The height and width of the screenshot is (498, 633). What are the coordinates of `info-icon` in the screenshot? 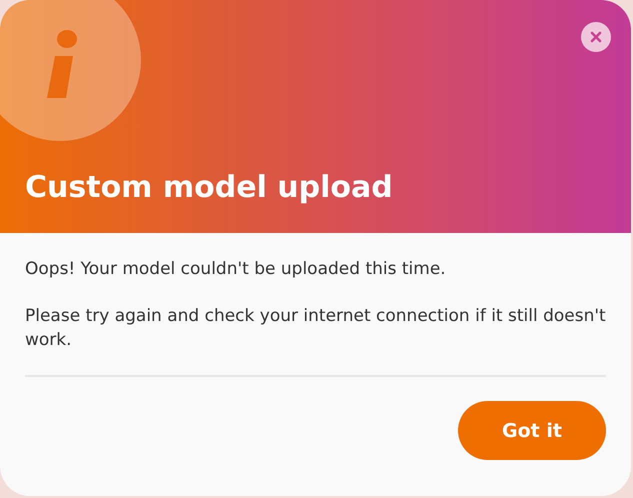 It's located at (71, 71).